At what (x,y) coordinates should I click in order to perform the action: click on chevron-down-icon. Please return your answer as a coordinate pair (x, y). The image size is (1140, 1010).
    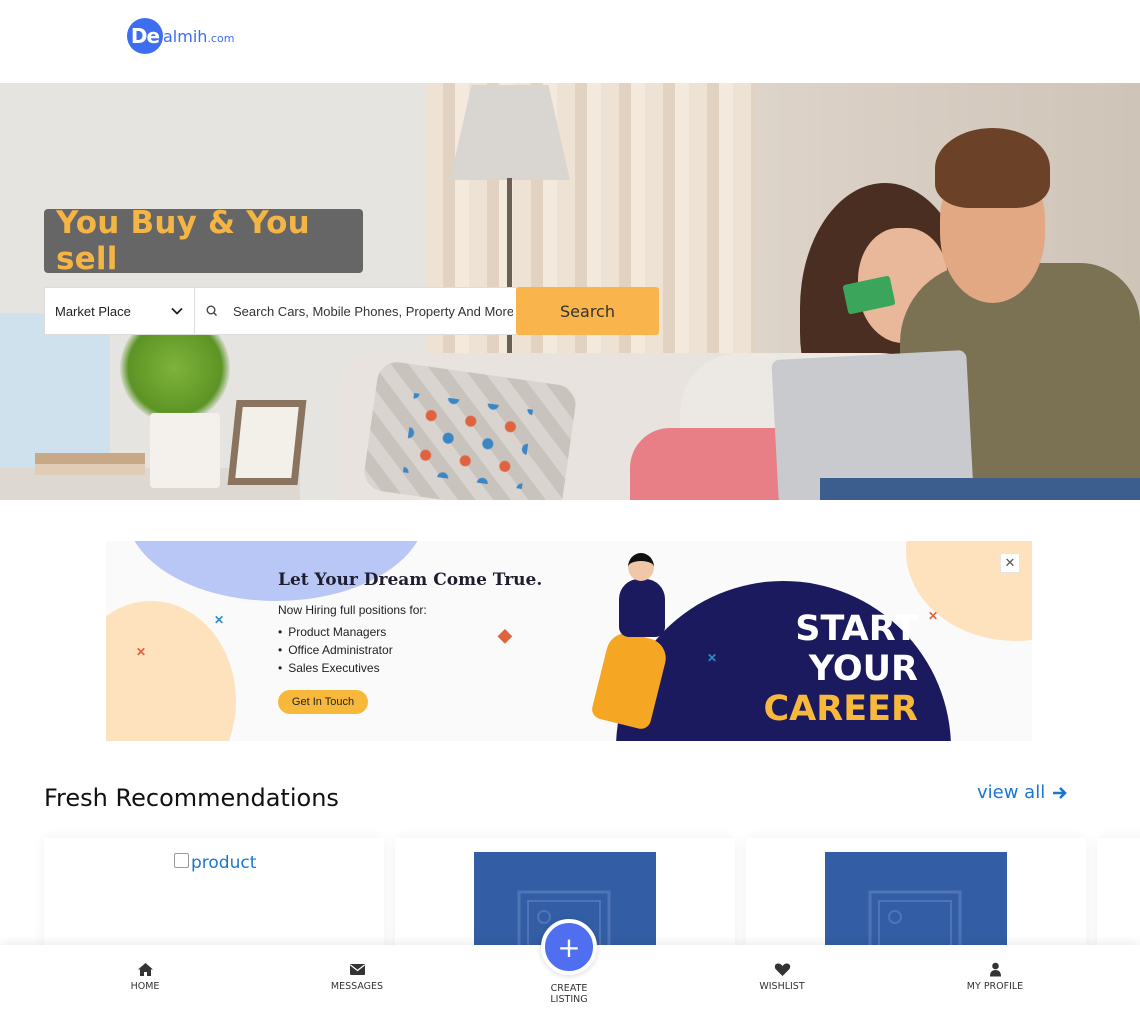
    Looking at the image, I should click on (177, 311).